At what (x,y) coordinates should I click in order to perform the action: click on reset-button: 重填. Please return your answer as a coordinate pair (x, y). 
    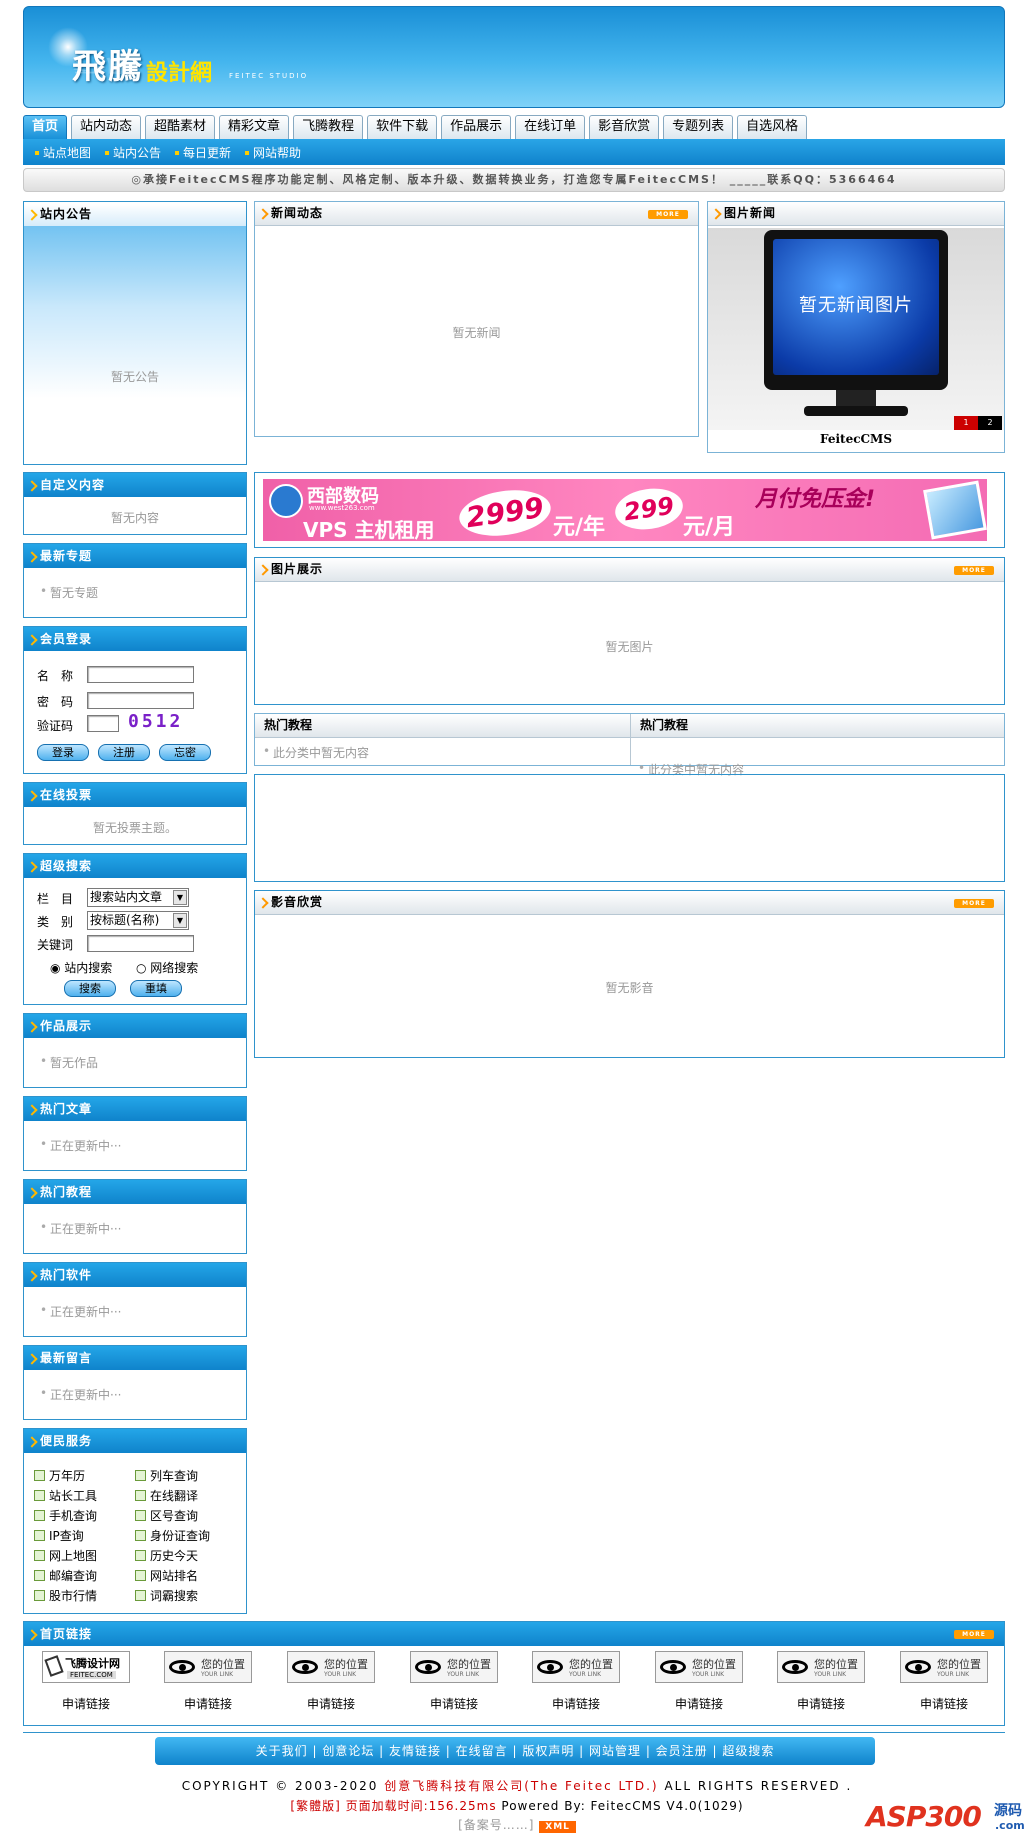
    Looking at the image, I should click on (156, 988).